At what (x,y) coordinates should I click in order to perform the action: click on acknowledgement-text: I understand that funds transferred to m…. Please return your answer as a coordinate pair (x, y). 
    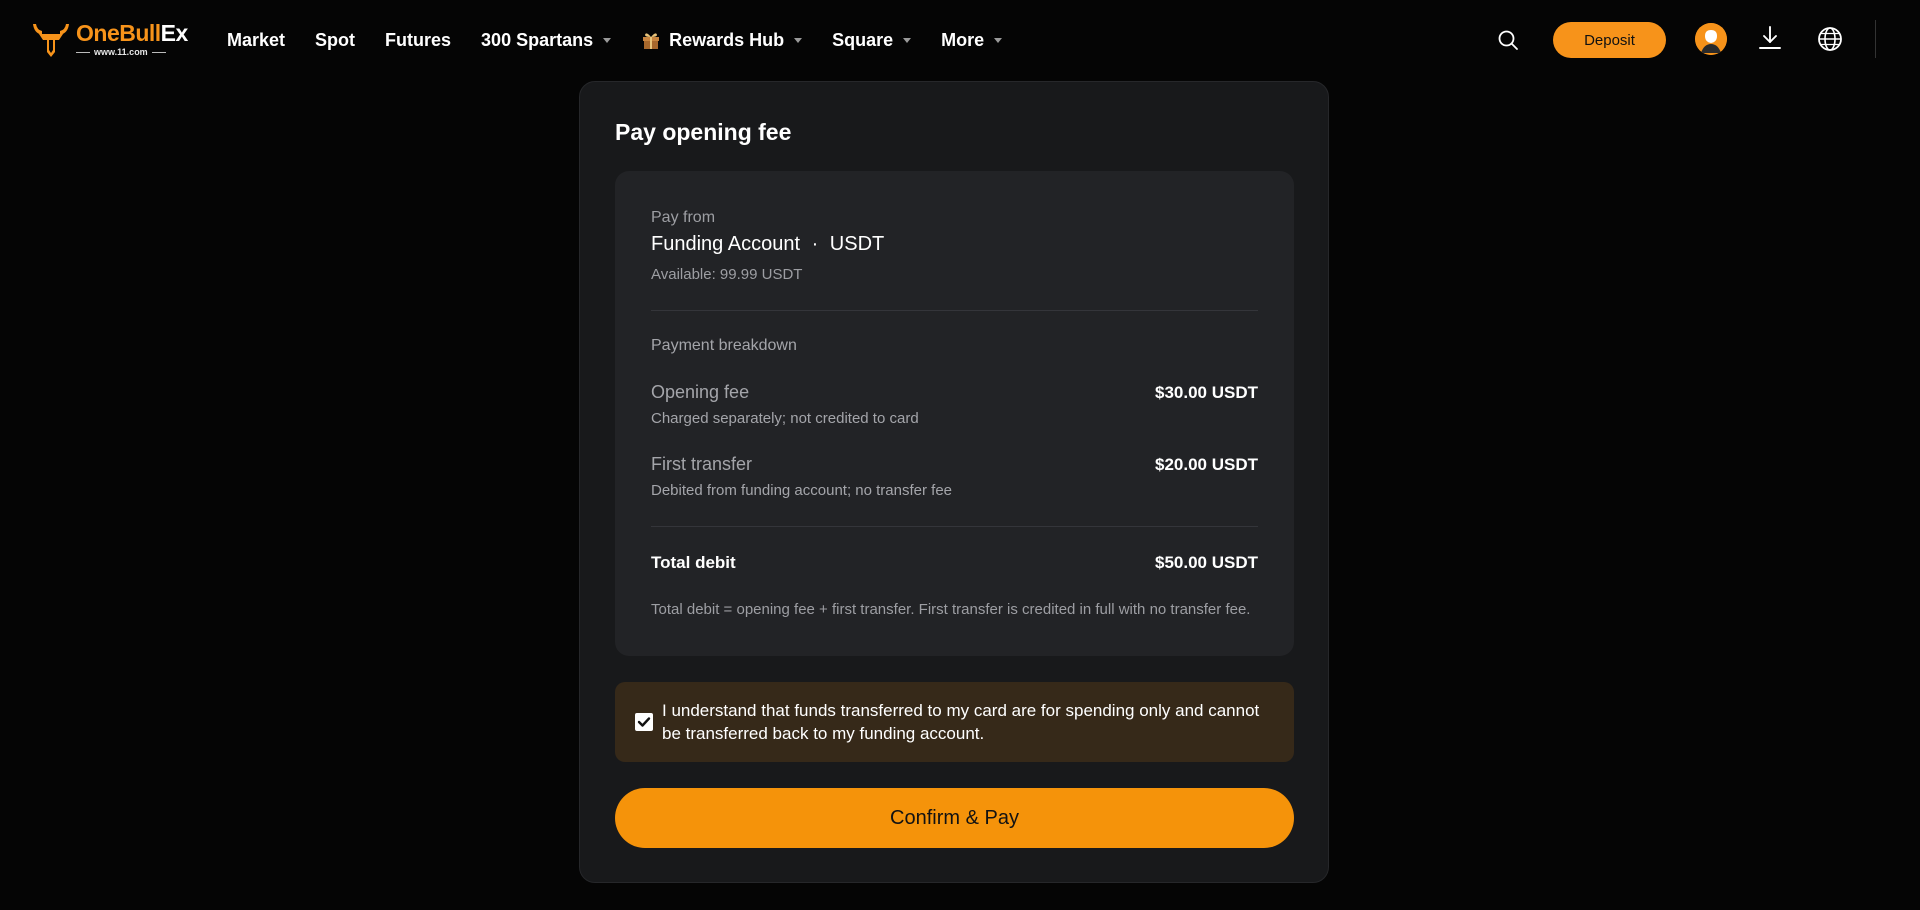
    Looking at the image, I should click on (961, 722).